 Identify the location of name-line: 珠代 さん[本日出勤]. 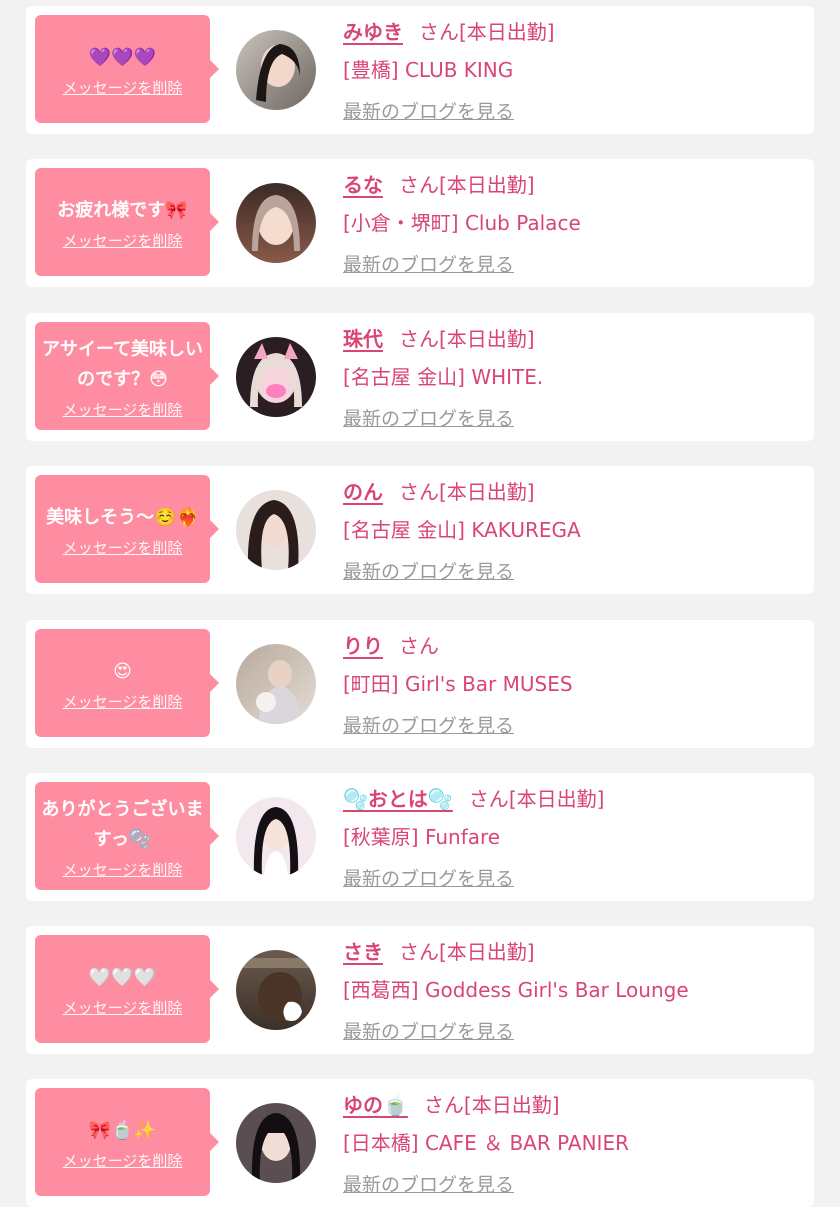
(573, 339).